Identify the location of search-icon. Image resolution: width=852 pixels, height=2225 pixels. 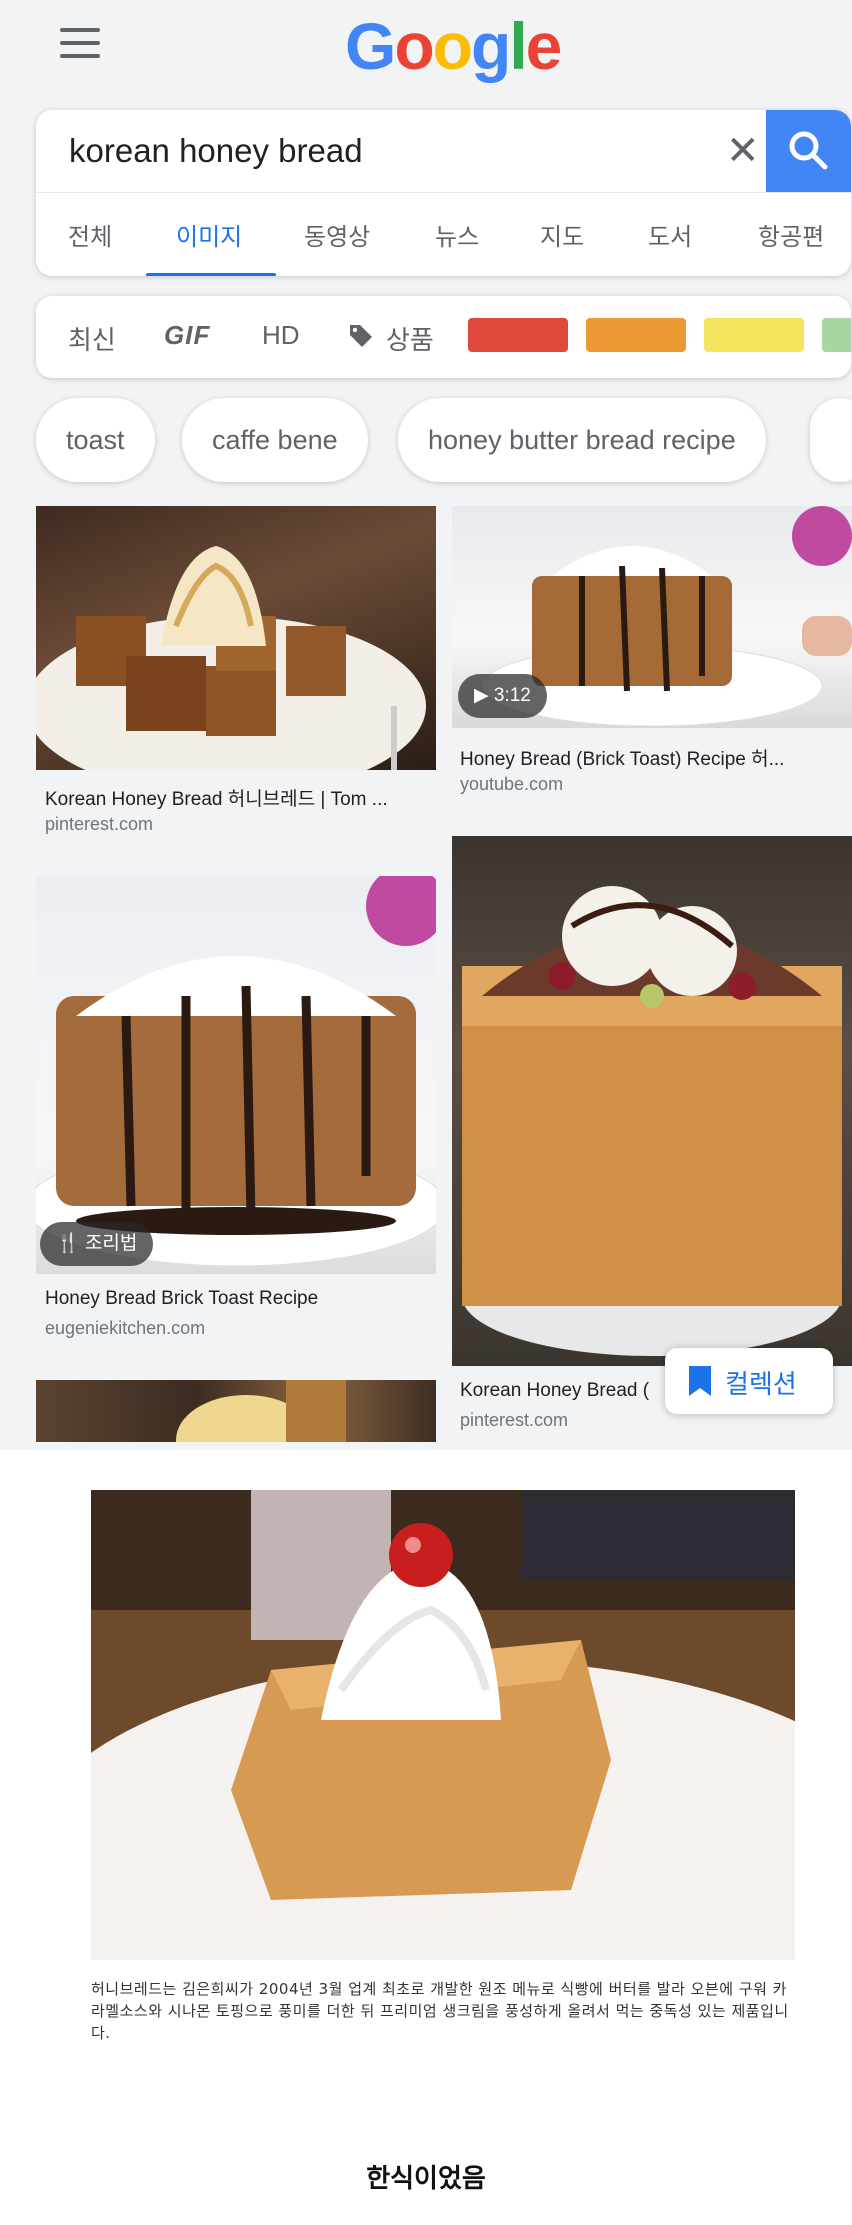
(808, 150).